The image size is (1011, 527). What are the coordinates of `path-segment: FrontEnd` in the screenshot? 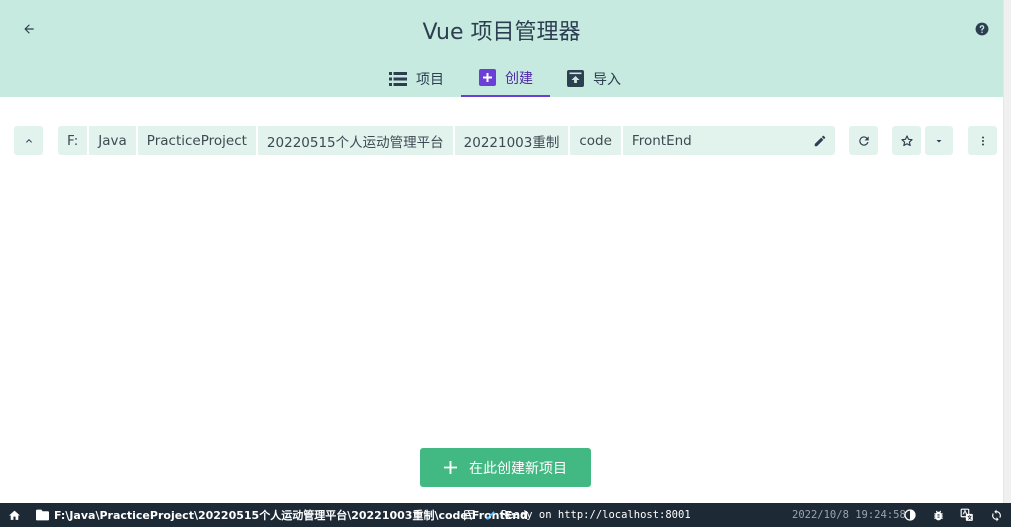 It's located at (662, 140).